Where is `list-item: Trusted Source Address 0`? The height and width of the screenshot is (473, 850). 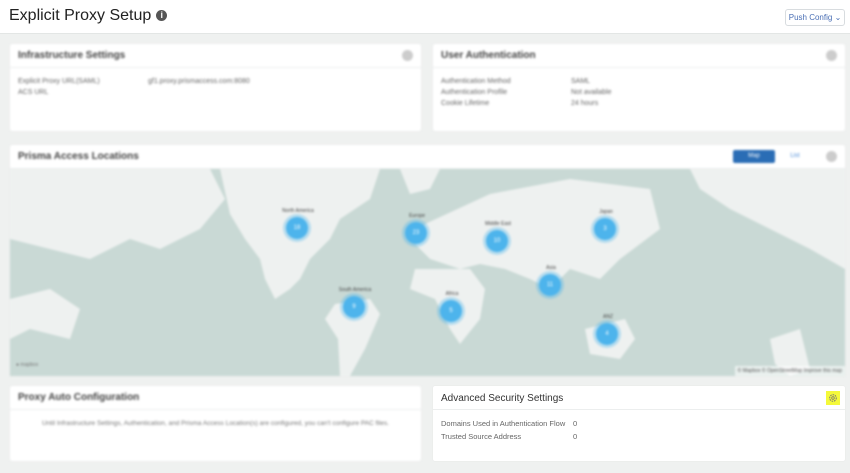 list-item: Trusted Source Address 0 is located at coordinates (509, 436).